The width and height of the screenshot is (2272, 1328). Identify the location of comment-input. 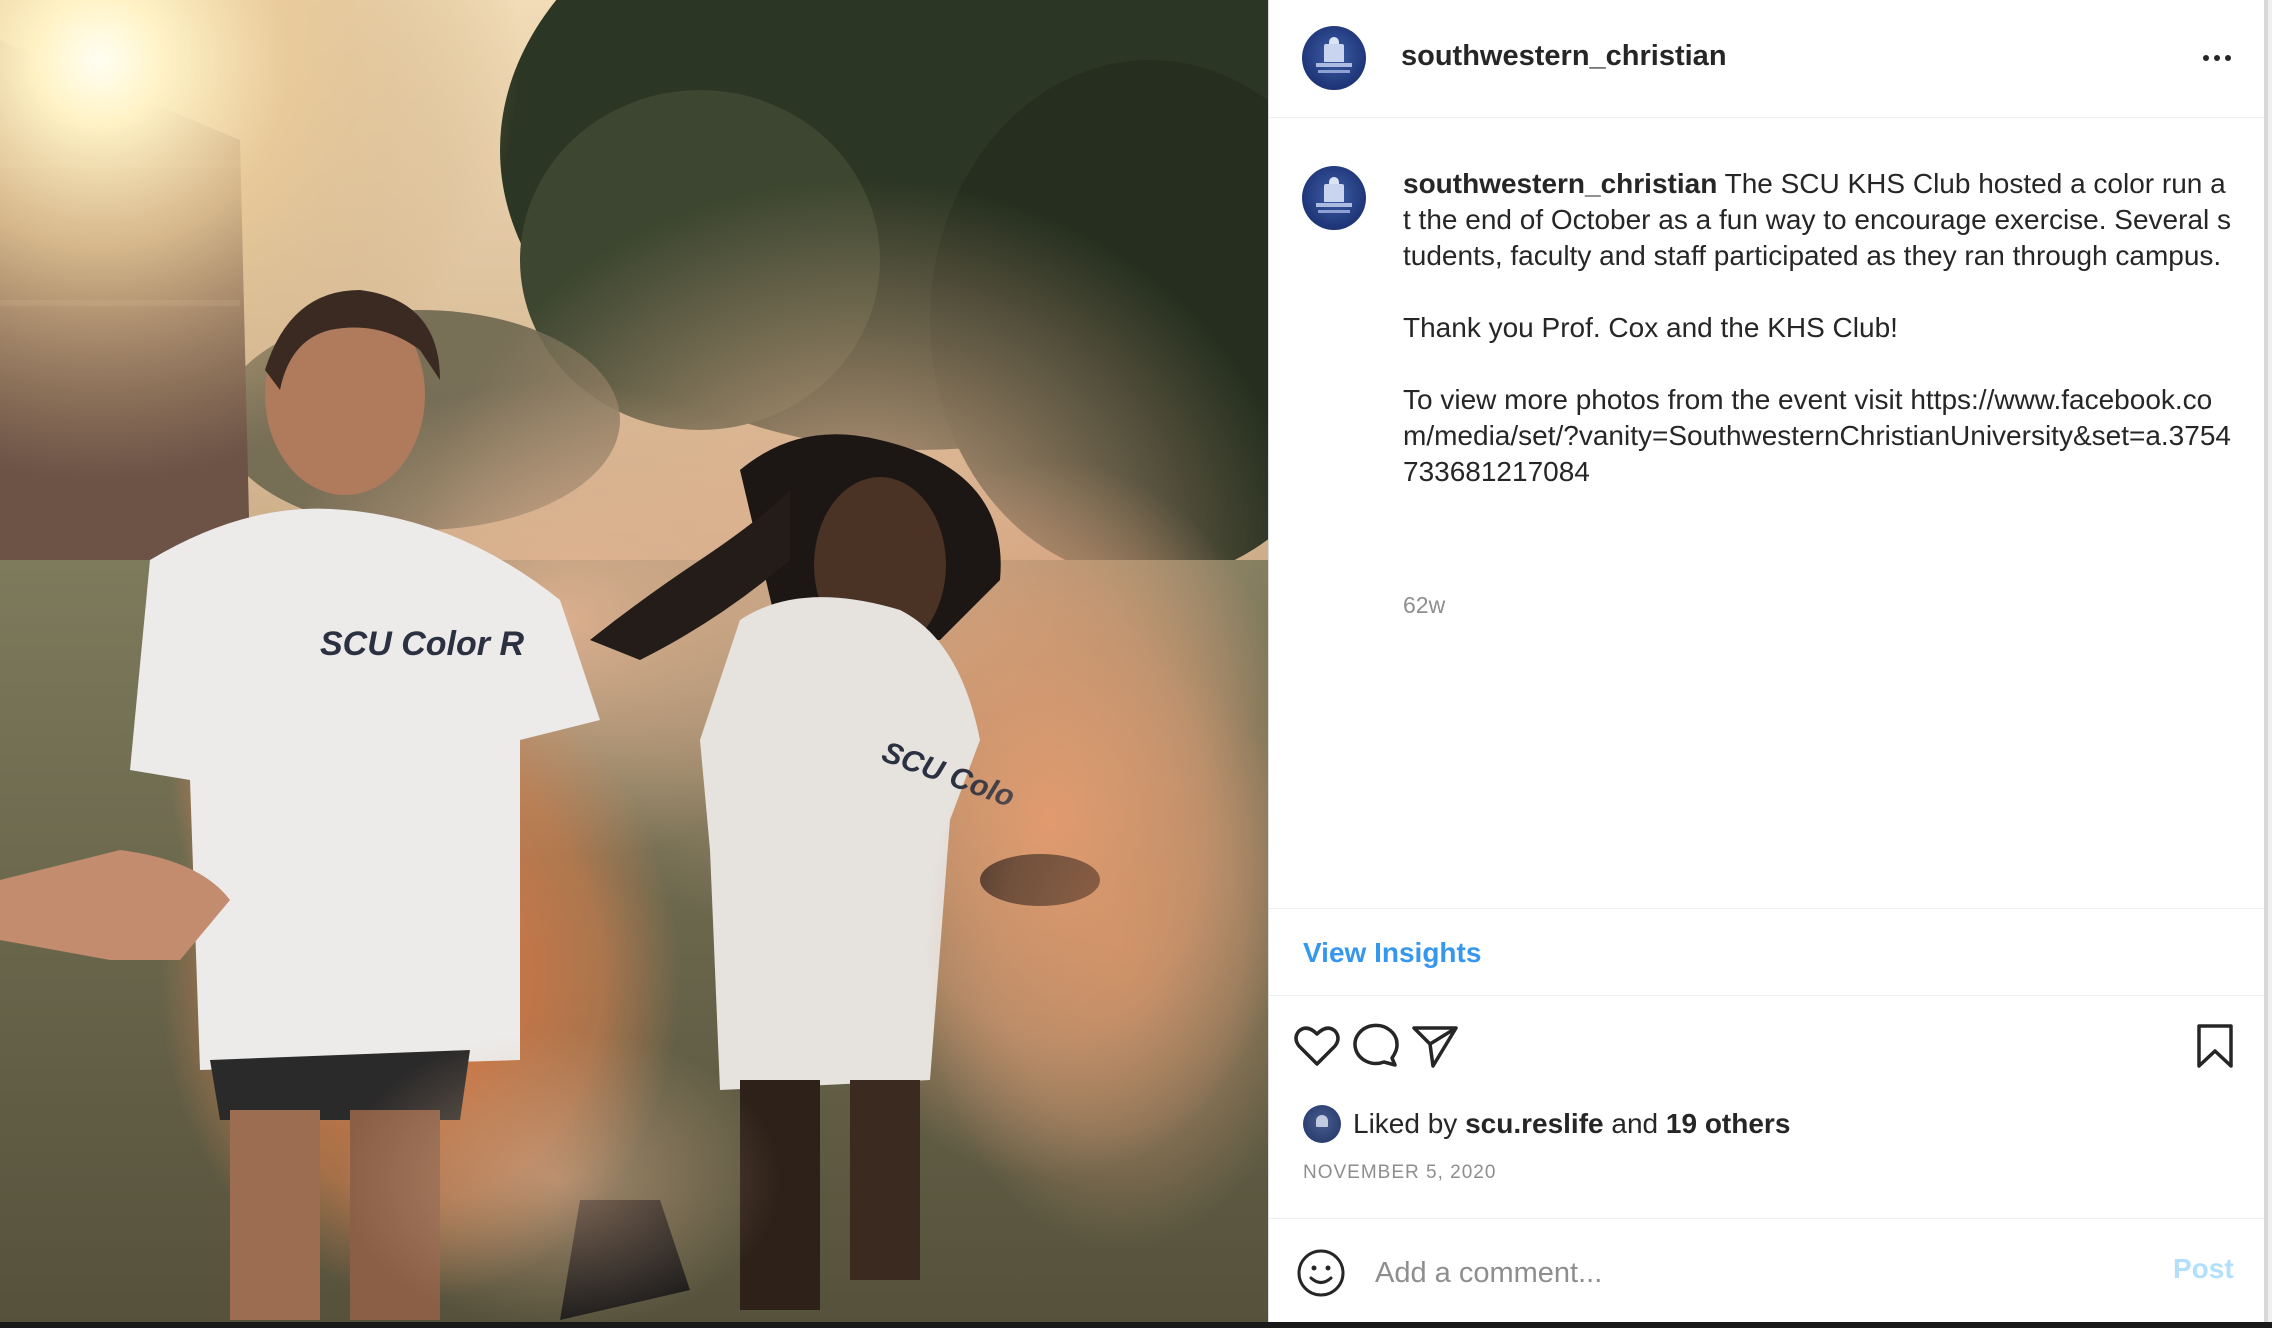
(1725, 1273).